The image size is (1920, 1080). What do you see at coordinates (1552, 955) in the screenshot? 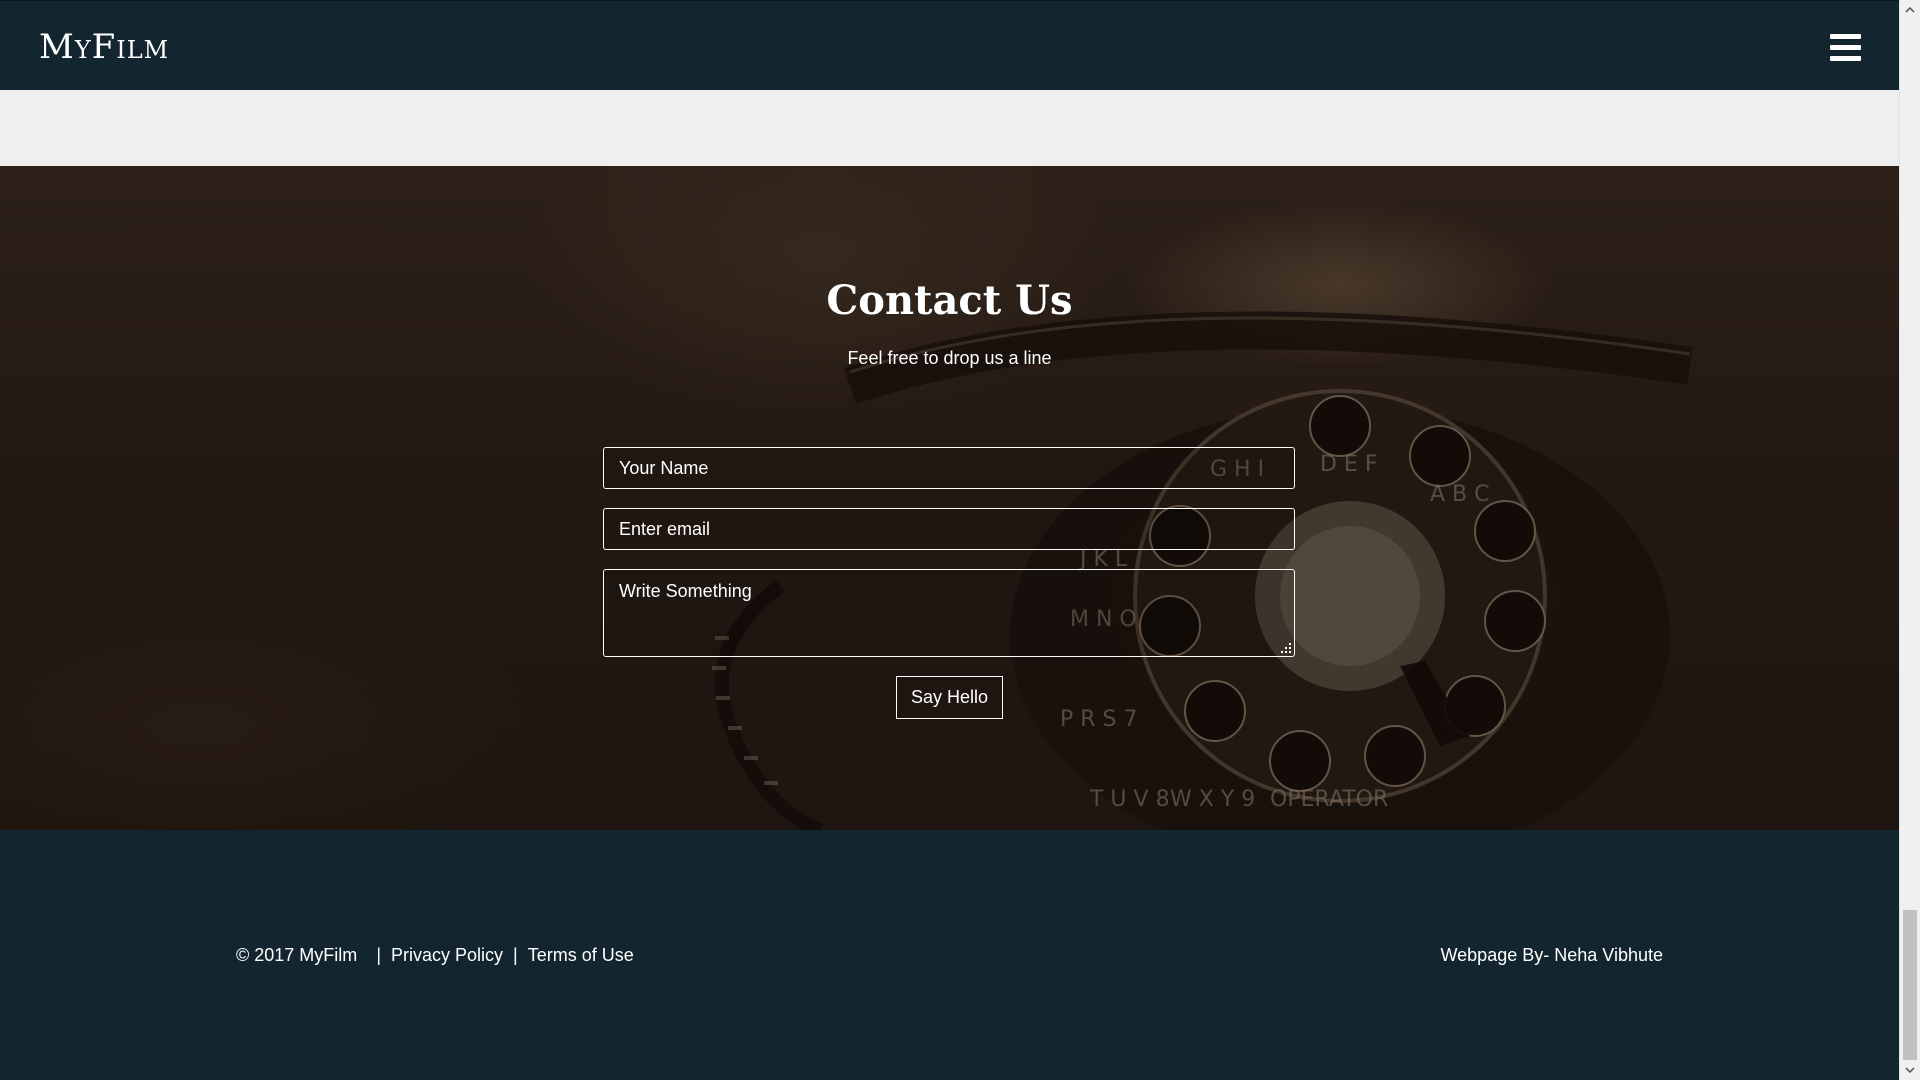
I see `footer-credit: Webpage By- Neha Vibhute` at bounding box center [1552, 955].